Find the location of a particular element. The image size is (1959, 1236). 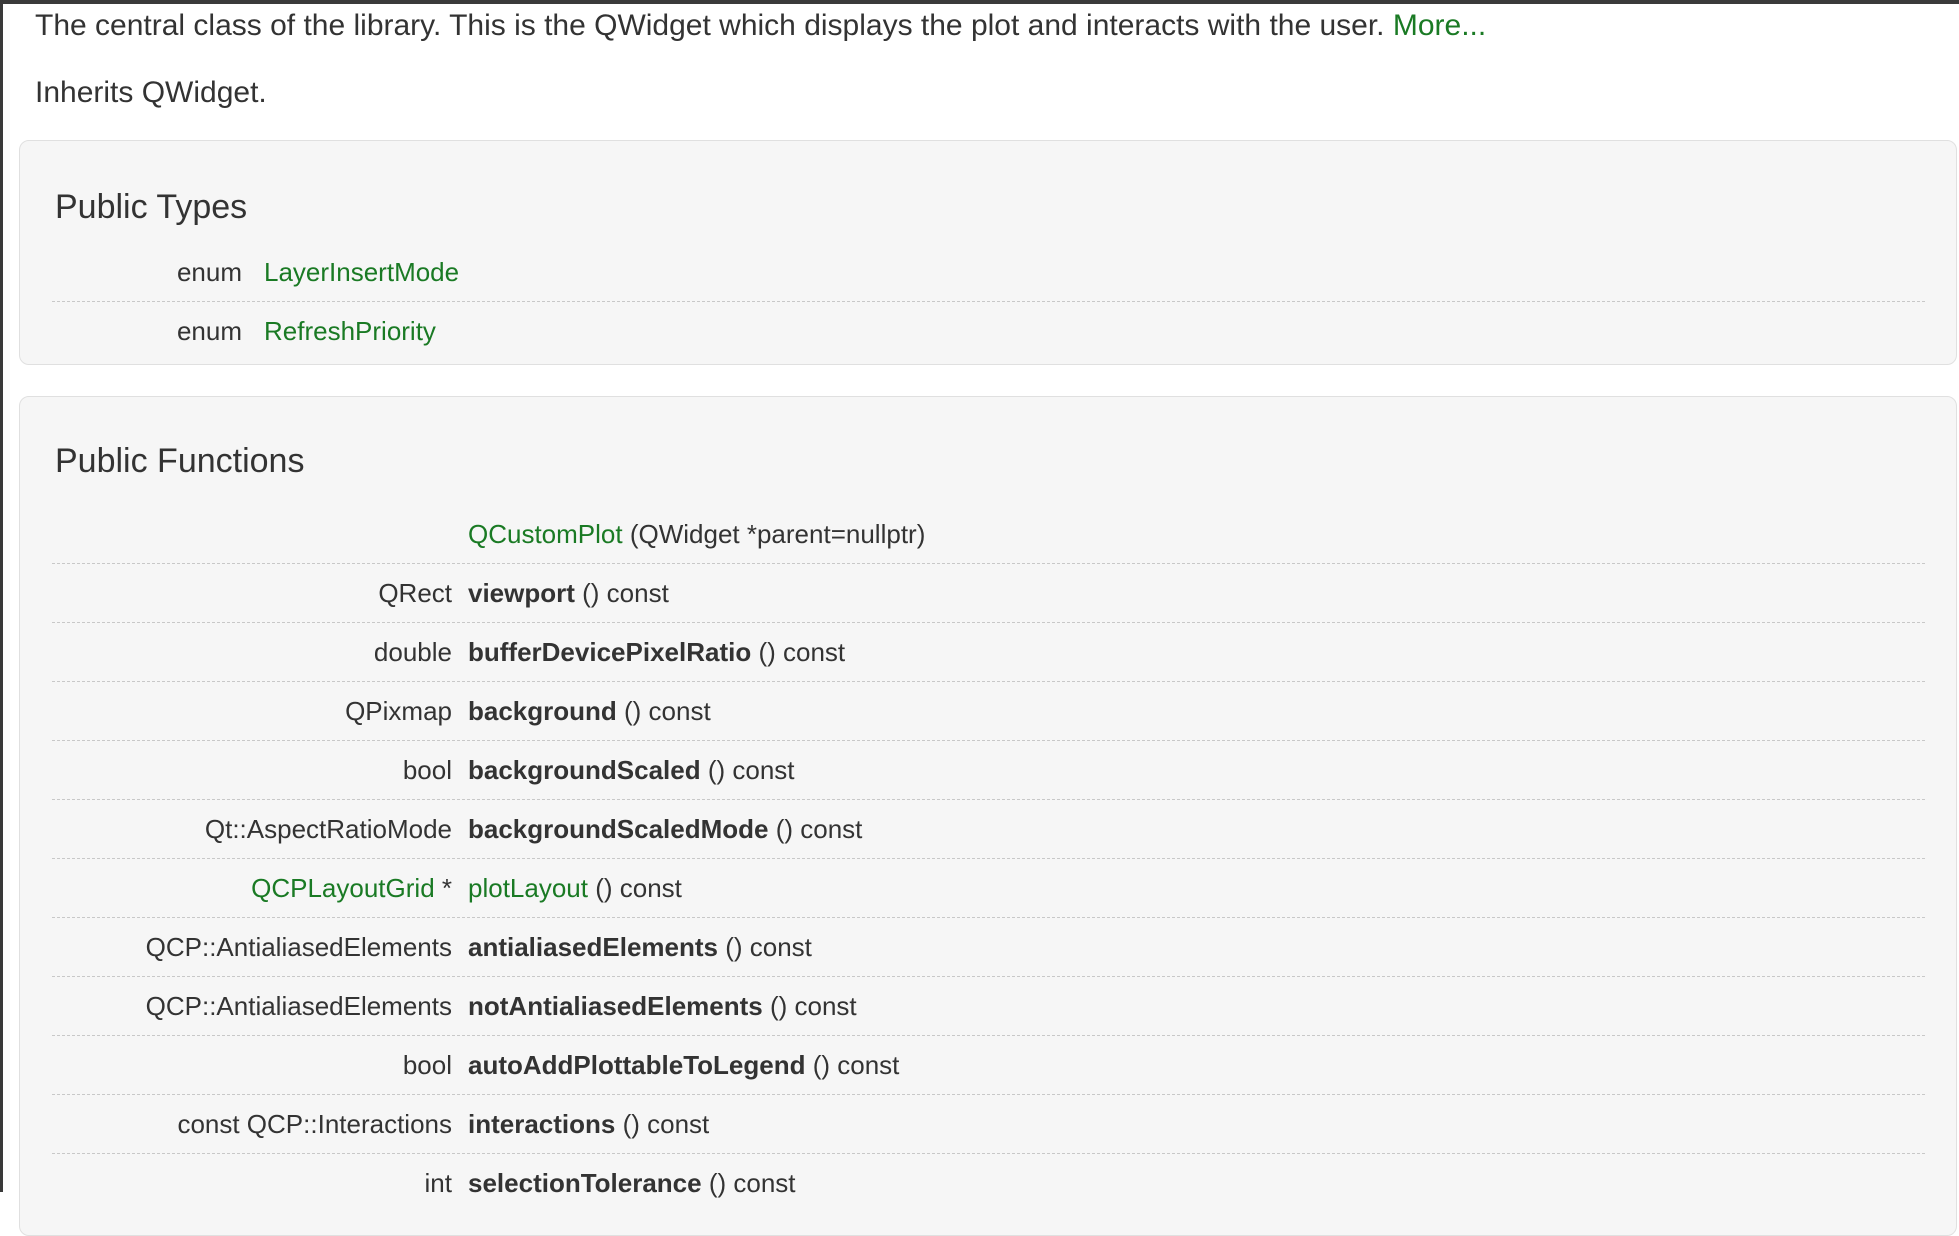

function-row: QCPLayoutGrid * plotLayout () const is located at coordinates (988, 888).